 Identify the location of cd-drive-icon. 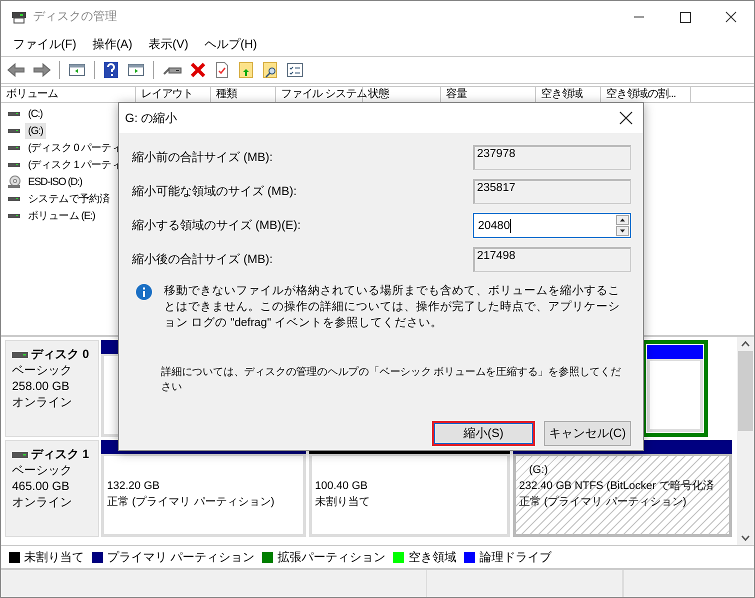
(14, 181).